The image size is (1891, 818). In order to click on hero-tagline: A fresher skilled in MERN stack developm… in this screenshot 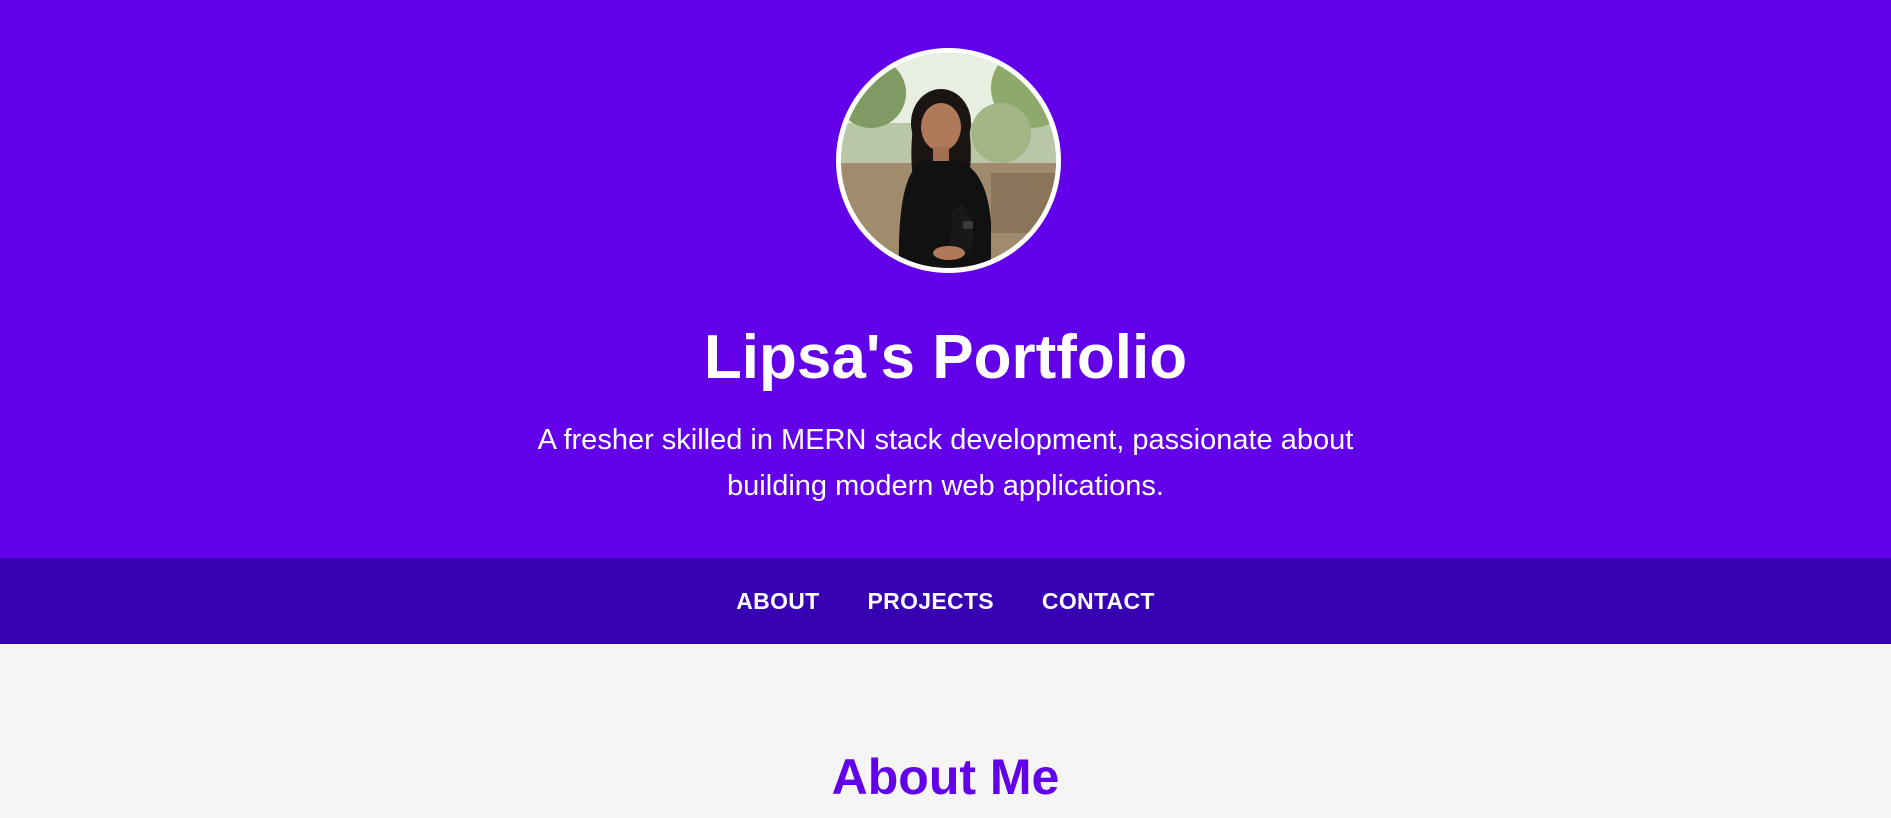, I will do `click(945, 463)`.